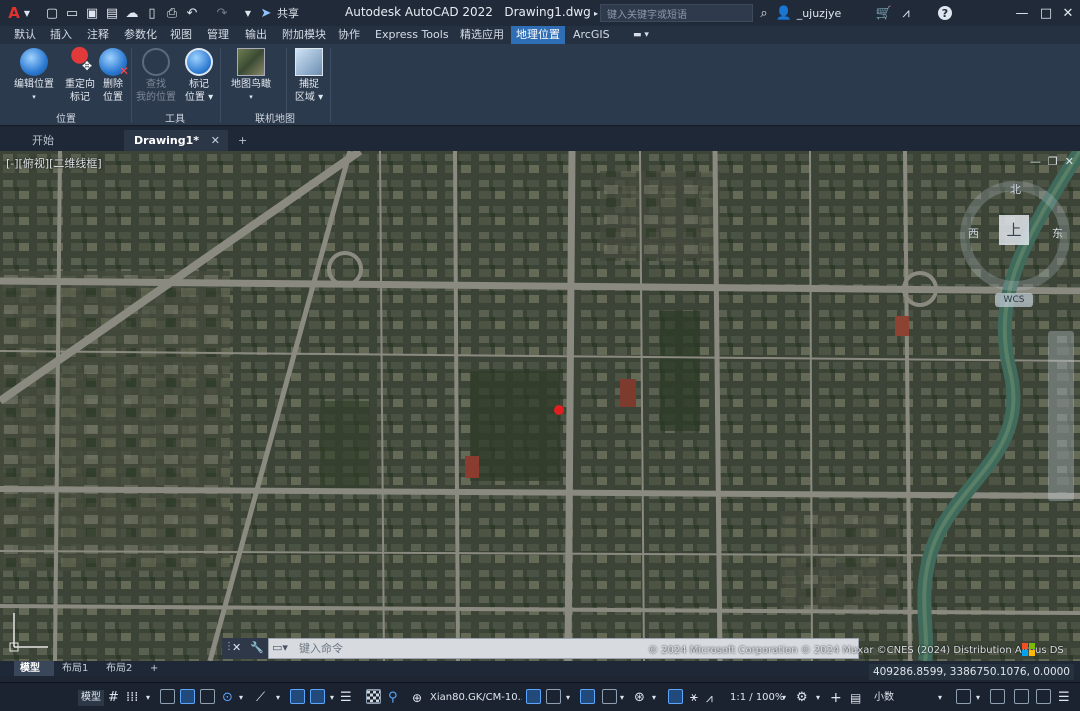  I want to click on customization-menu-icon: ☰, so click(1064, 698).